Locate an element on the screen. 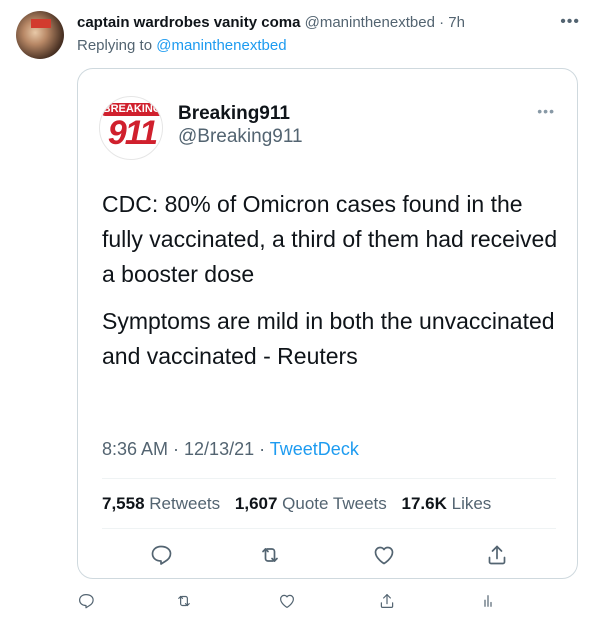  replying-to: Replying to @maninthenextbed is located at coordinates (182, 45).